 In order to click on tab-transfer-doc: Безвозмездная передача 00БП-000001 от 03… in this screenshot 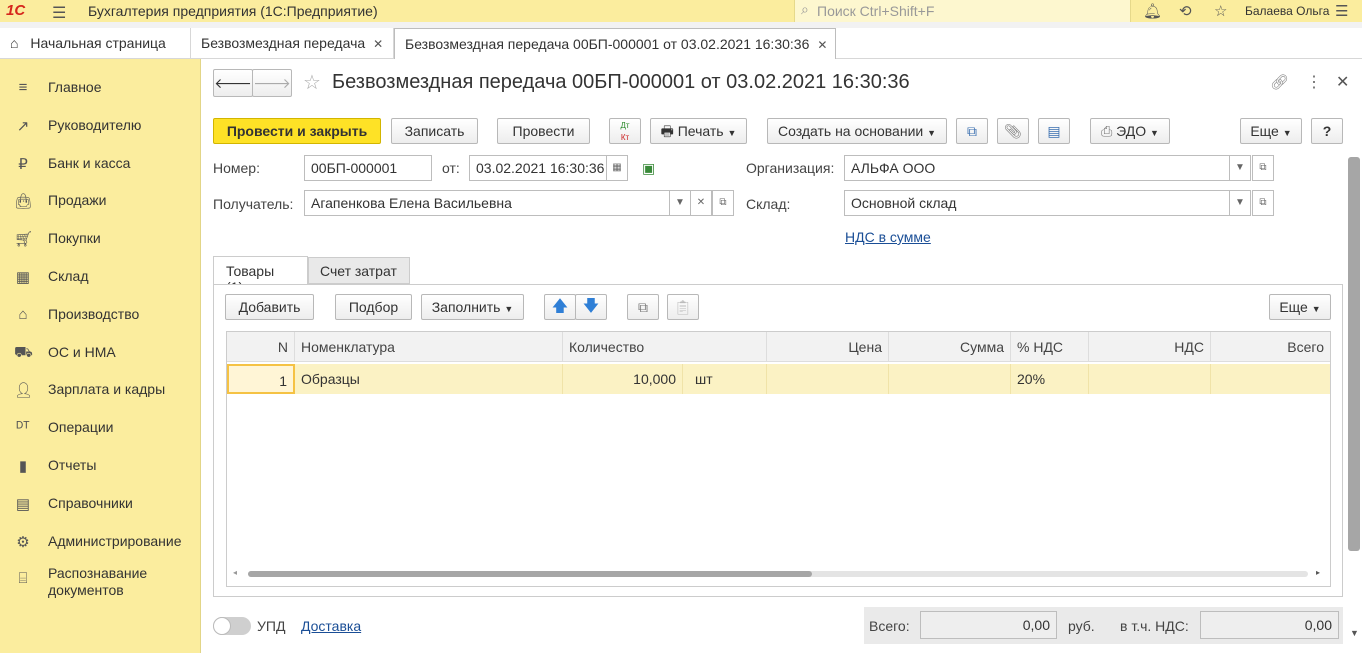, I will do `click(615, 43)`.